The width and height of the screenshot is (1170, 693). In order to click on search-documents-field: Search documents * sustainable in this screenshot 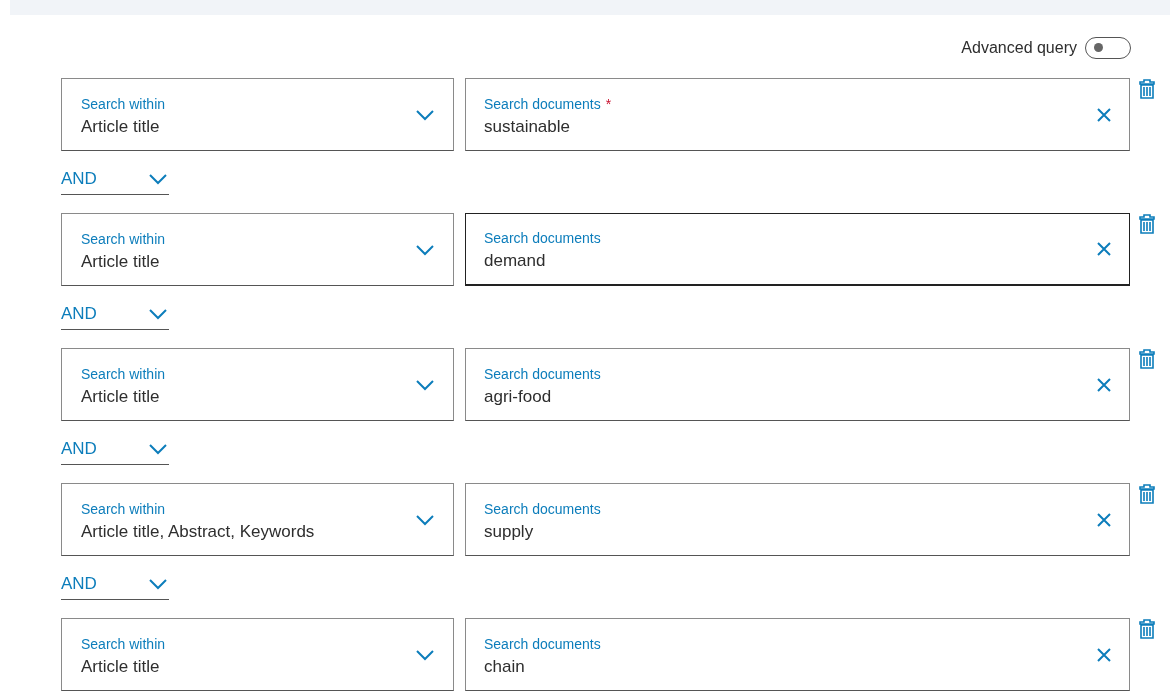, I will do `click(797, 114)`.